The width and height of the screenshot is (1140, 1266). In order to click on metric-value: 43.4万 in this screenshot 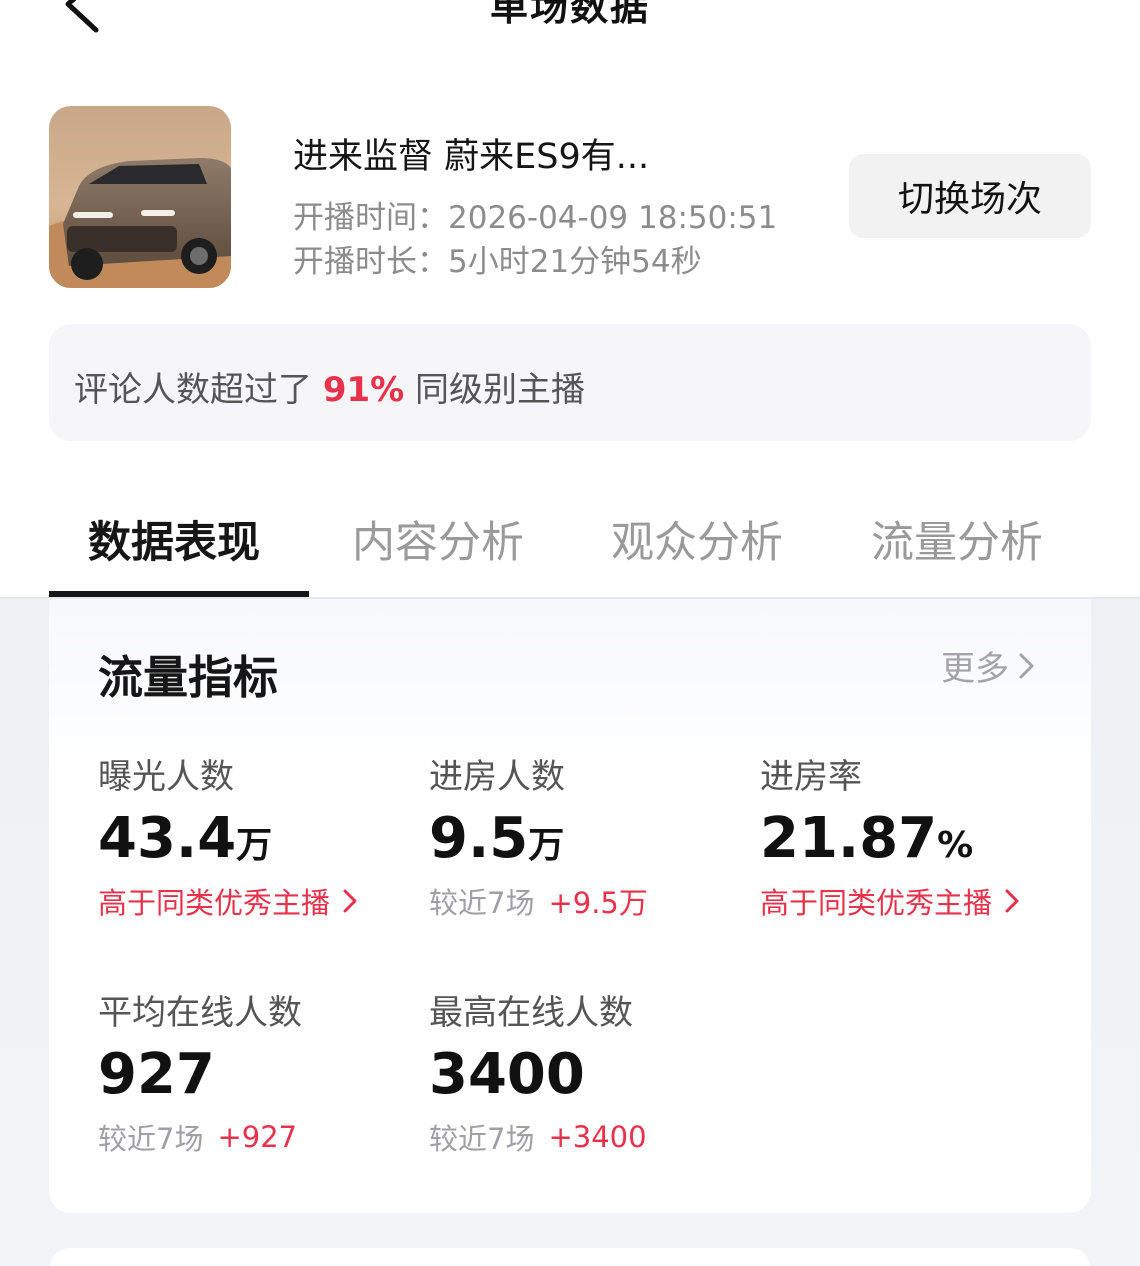, I will do `click(185, 838)`.